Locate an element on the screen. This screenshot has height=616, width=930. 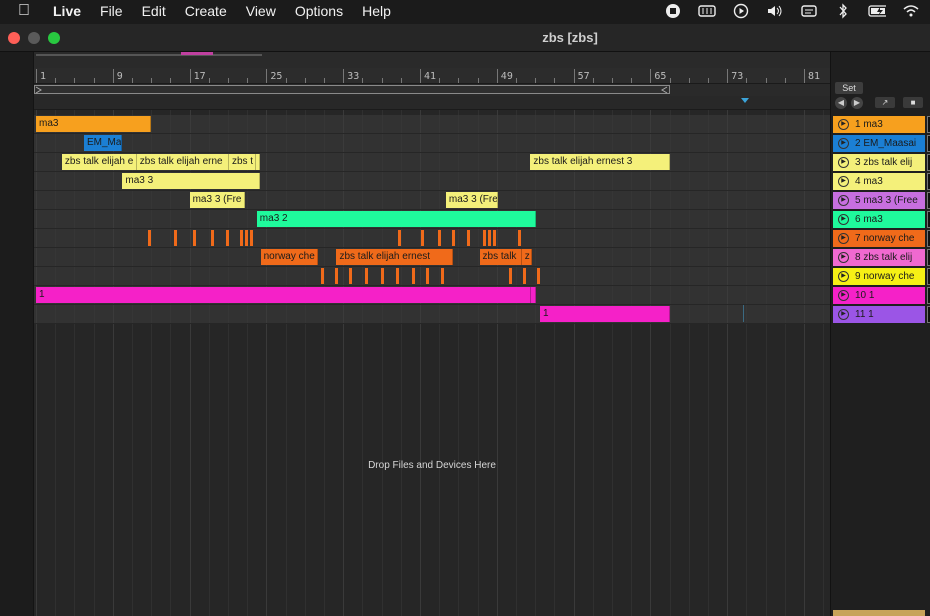
arrangement-clip: zbs talk elijah ernest 3 is located at coordinates (600, 162).